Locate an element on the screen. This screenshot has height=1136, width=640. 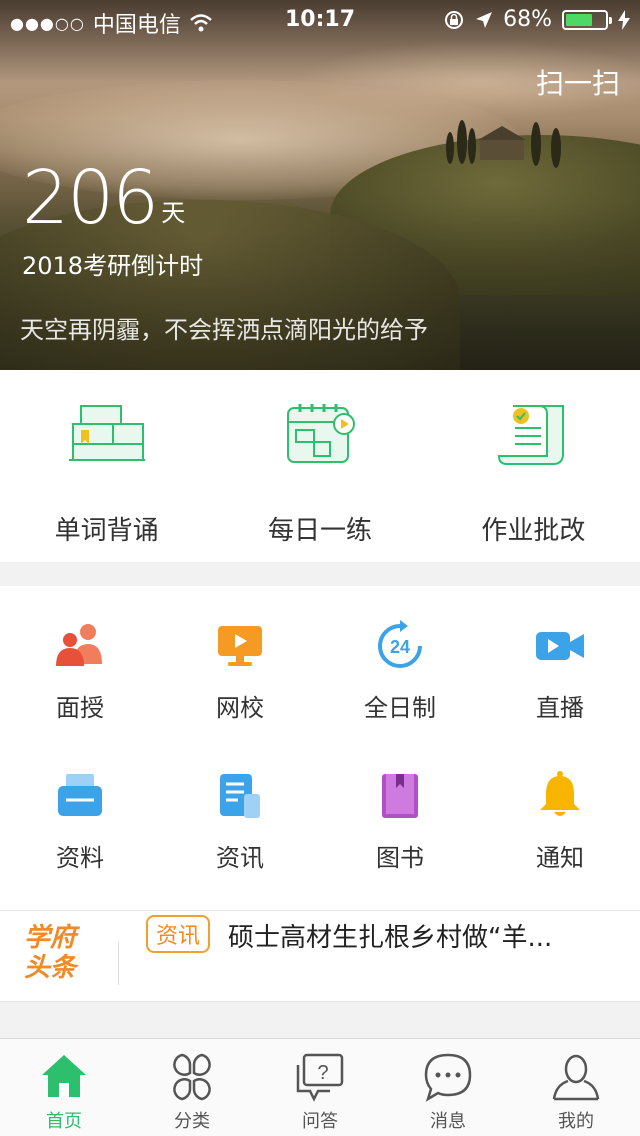
printer-icon is located at coordinates (80, 795).